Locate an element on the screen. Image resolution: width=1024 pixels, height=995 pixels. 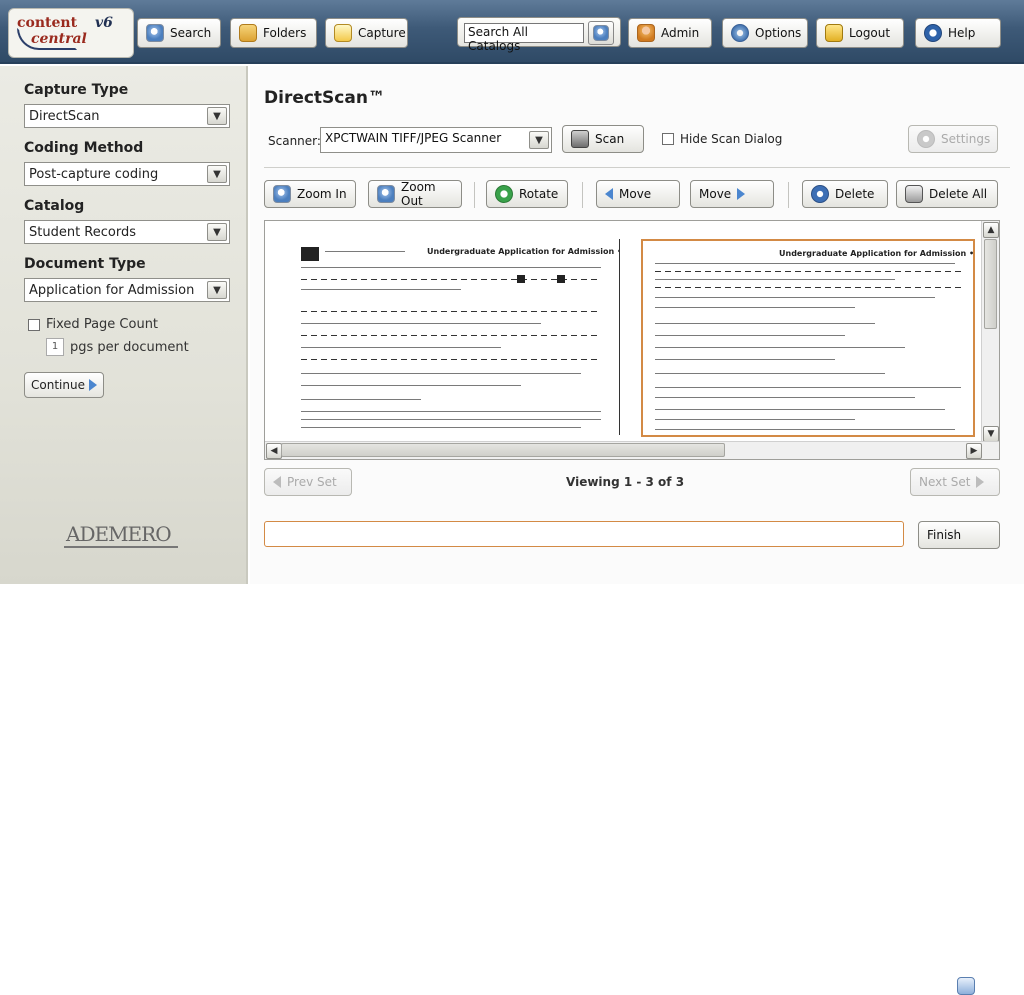
search-button: Search is located at coordinates (179, 33).